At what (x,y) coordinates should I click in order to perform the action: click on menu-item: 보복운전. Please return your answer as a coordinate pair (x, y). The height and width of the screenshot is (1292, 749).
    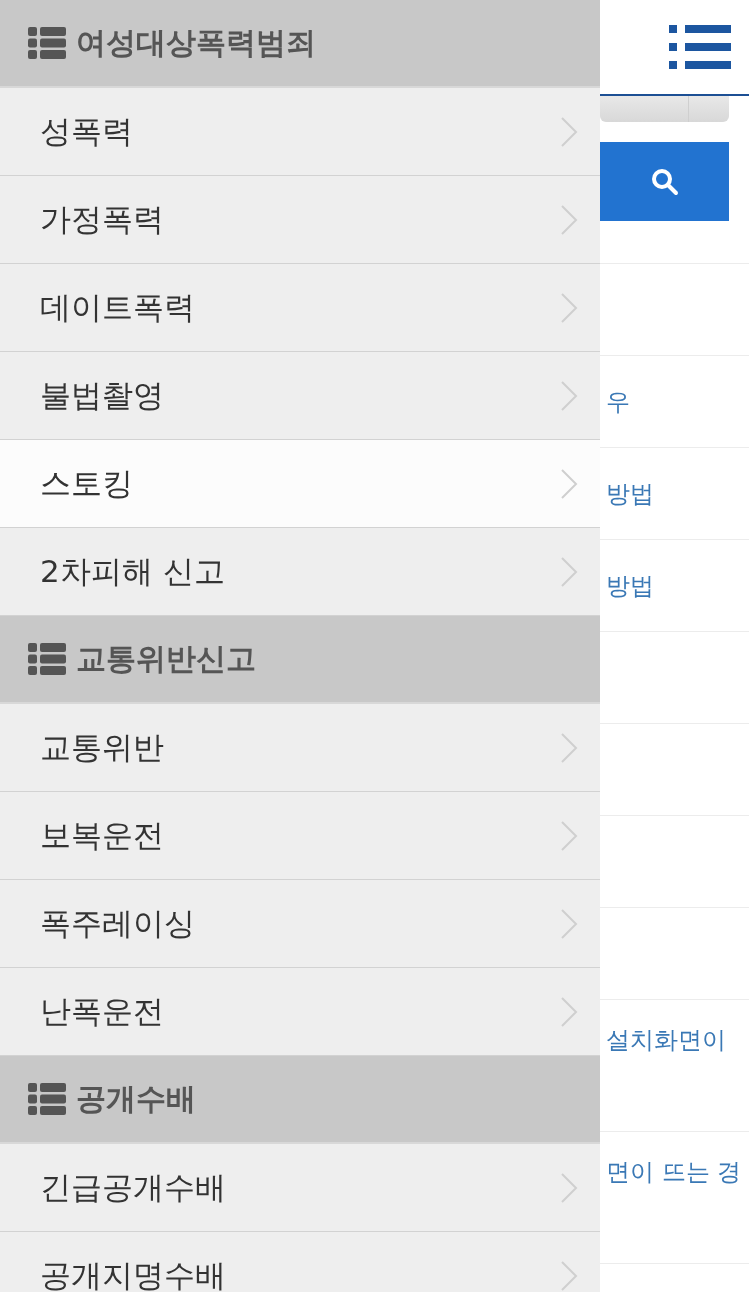
    Looking at the image, I should click on (300, 836).